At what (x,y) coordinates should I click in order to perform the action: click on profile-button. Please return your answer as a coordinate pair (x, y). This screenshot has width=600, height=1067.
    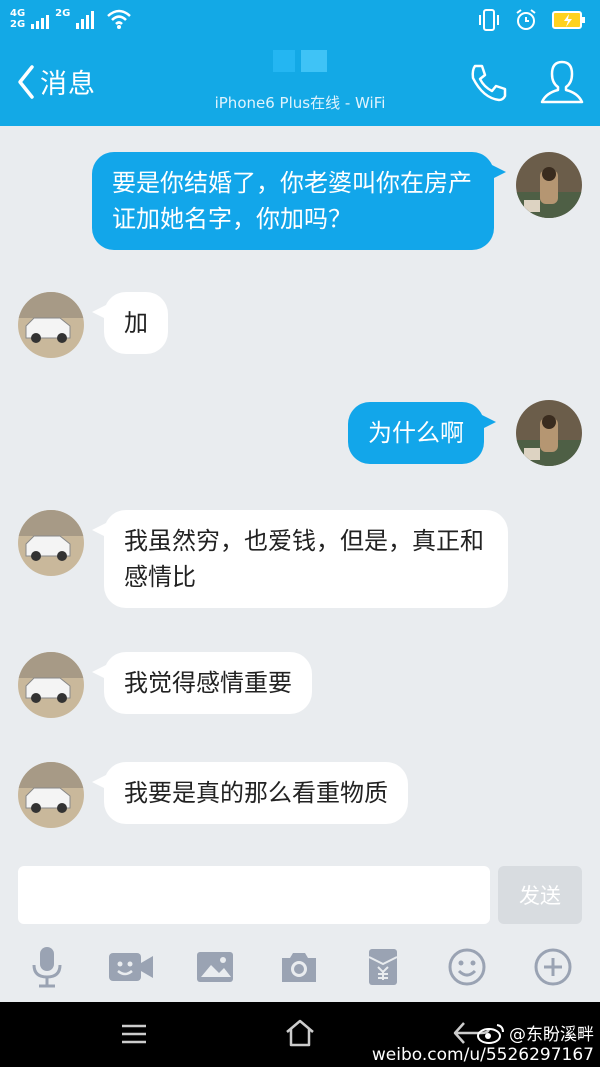
    Looking at the image, I should click on (562, 84).